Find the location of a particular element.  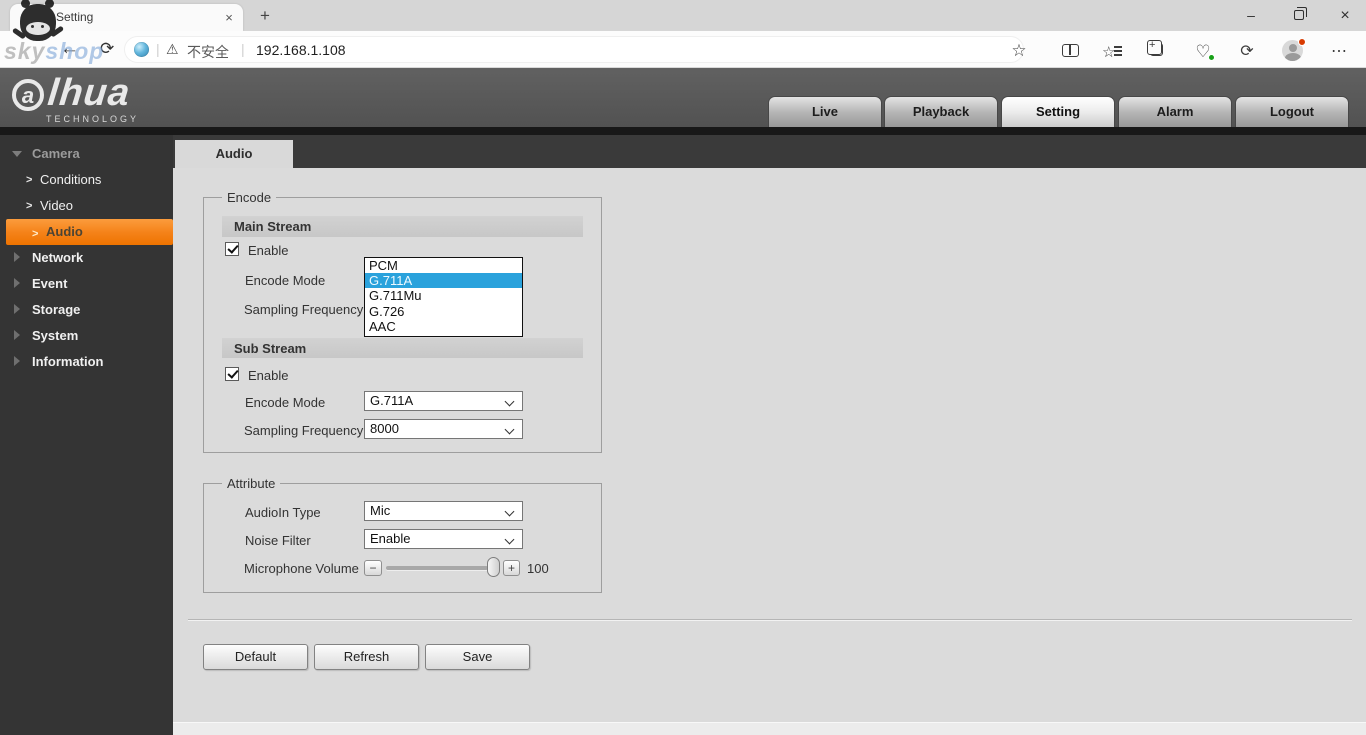

nav-logout-button: Logout is located at coordinates (1292, 111).